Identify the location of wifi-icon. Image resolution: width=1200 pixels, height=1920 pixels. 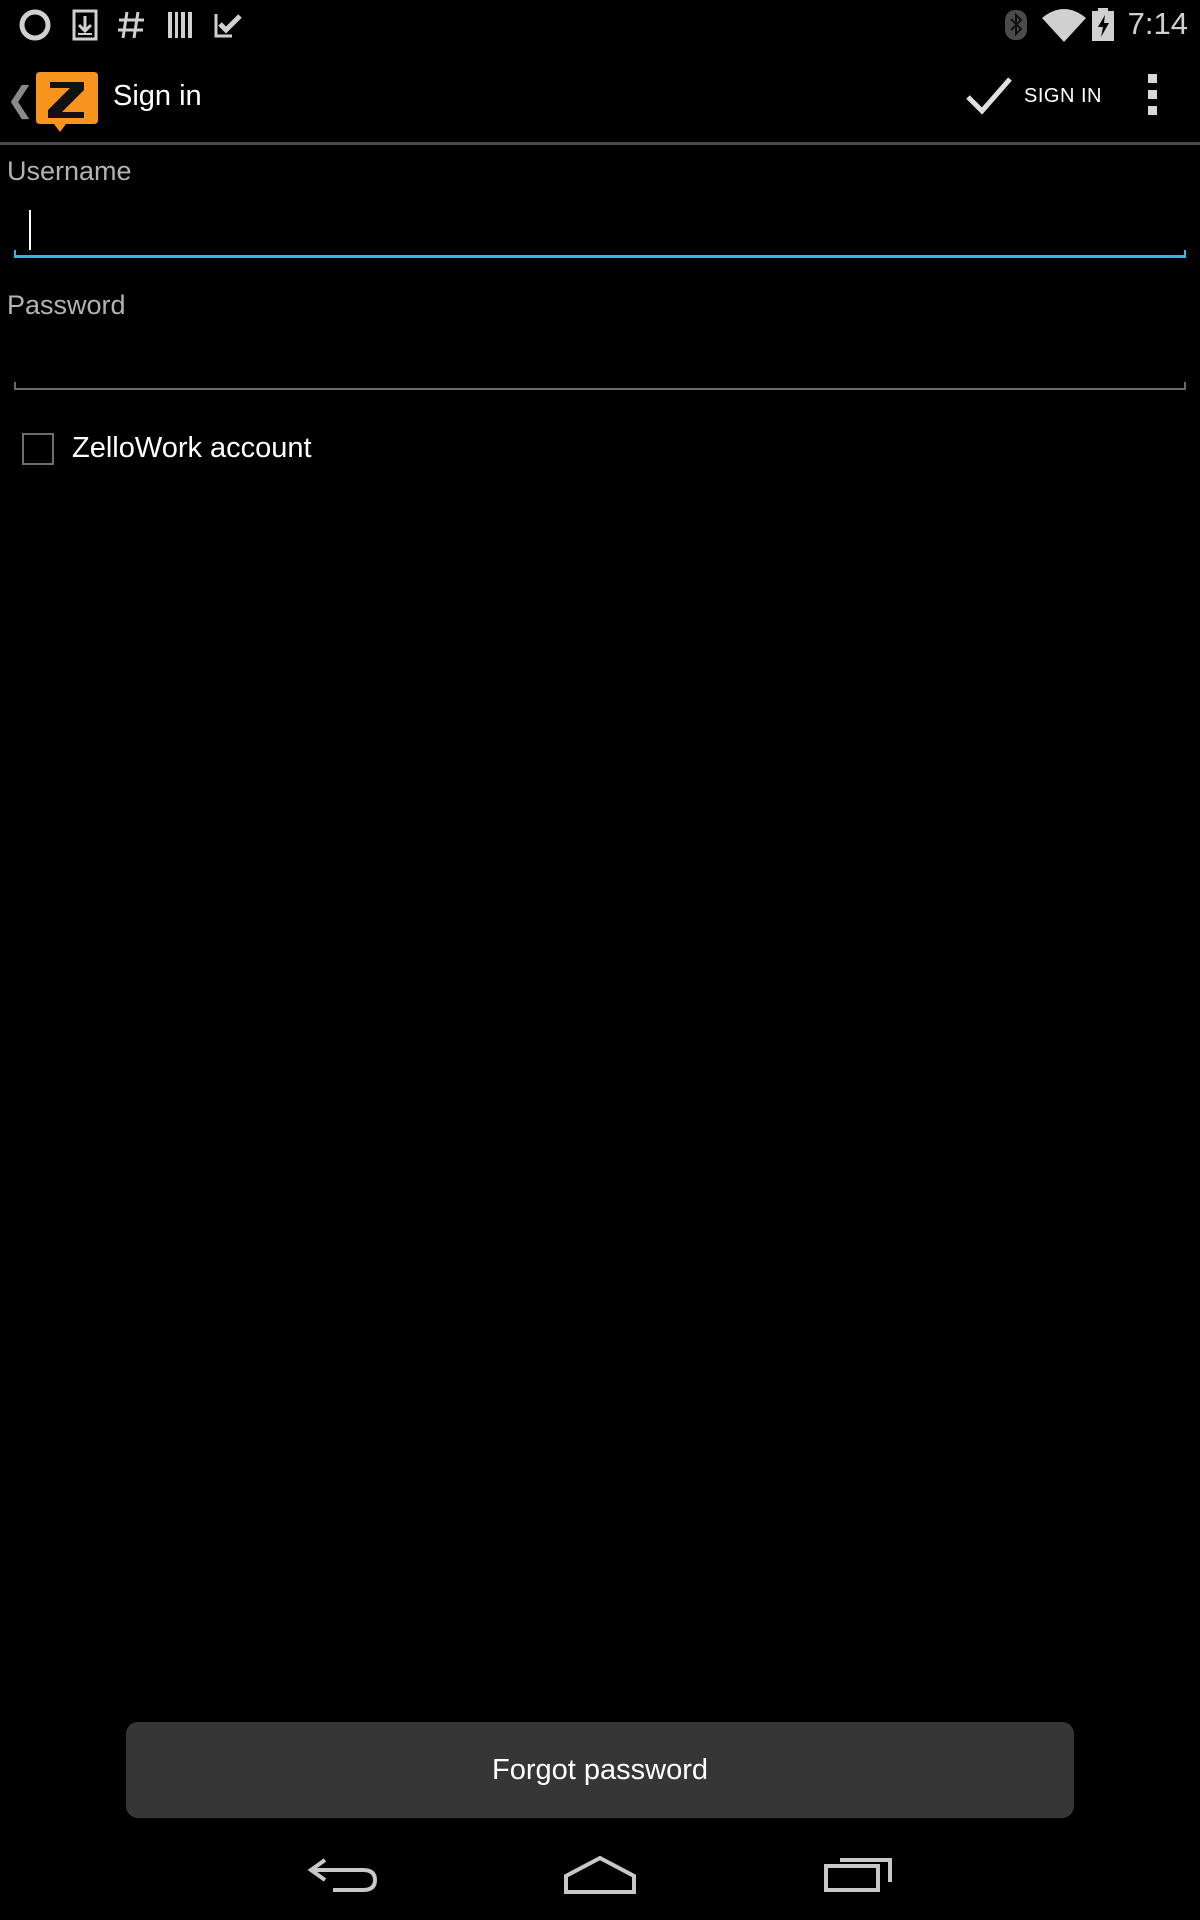
(1064, 25).